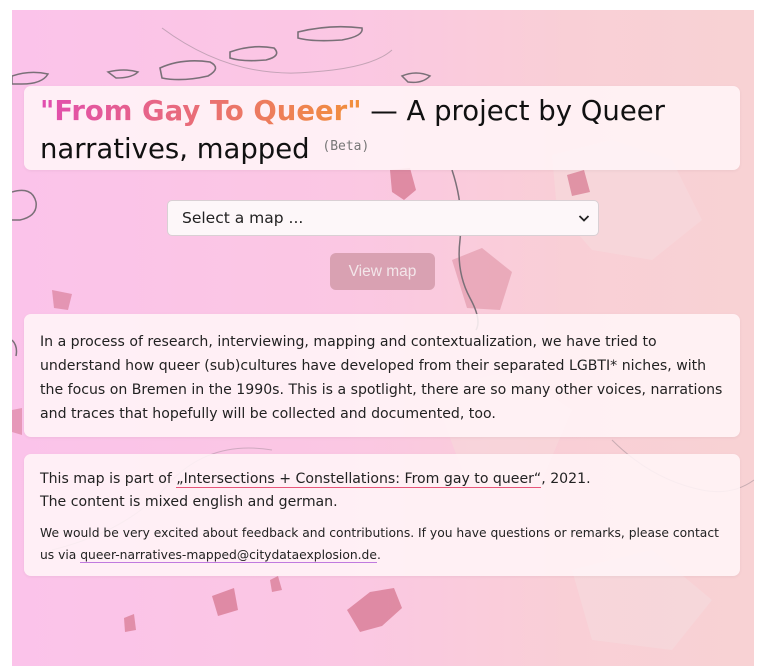 Image resolution: width=770 pixels, height=666 pixels. What do you see at coordinates (382, 271) in the screenshot?
I see `view-map-button: View map` at bounding box center [382, 271].